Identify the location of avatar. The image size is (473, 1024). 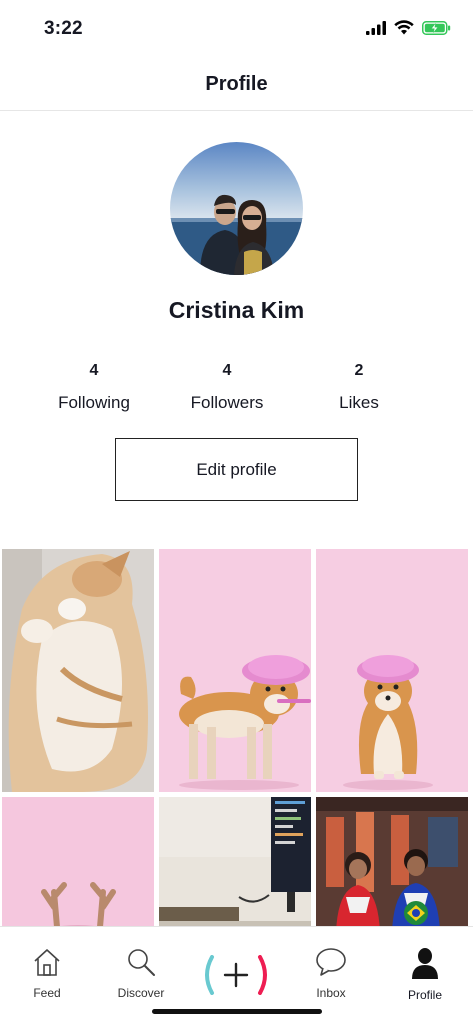
(236, 208).